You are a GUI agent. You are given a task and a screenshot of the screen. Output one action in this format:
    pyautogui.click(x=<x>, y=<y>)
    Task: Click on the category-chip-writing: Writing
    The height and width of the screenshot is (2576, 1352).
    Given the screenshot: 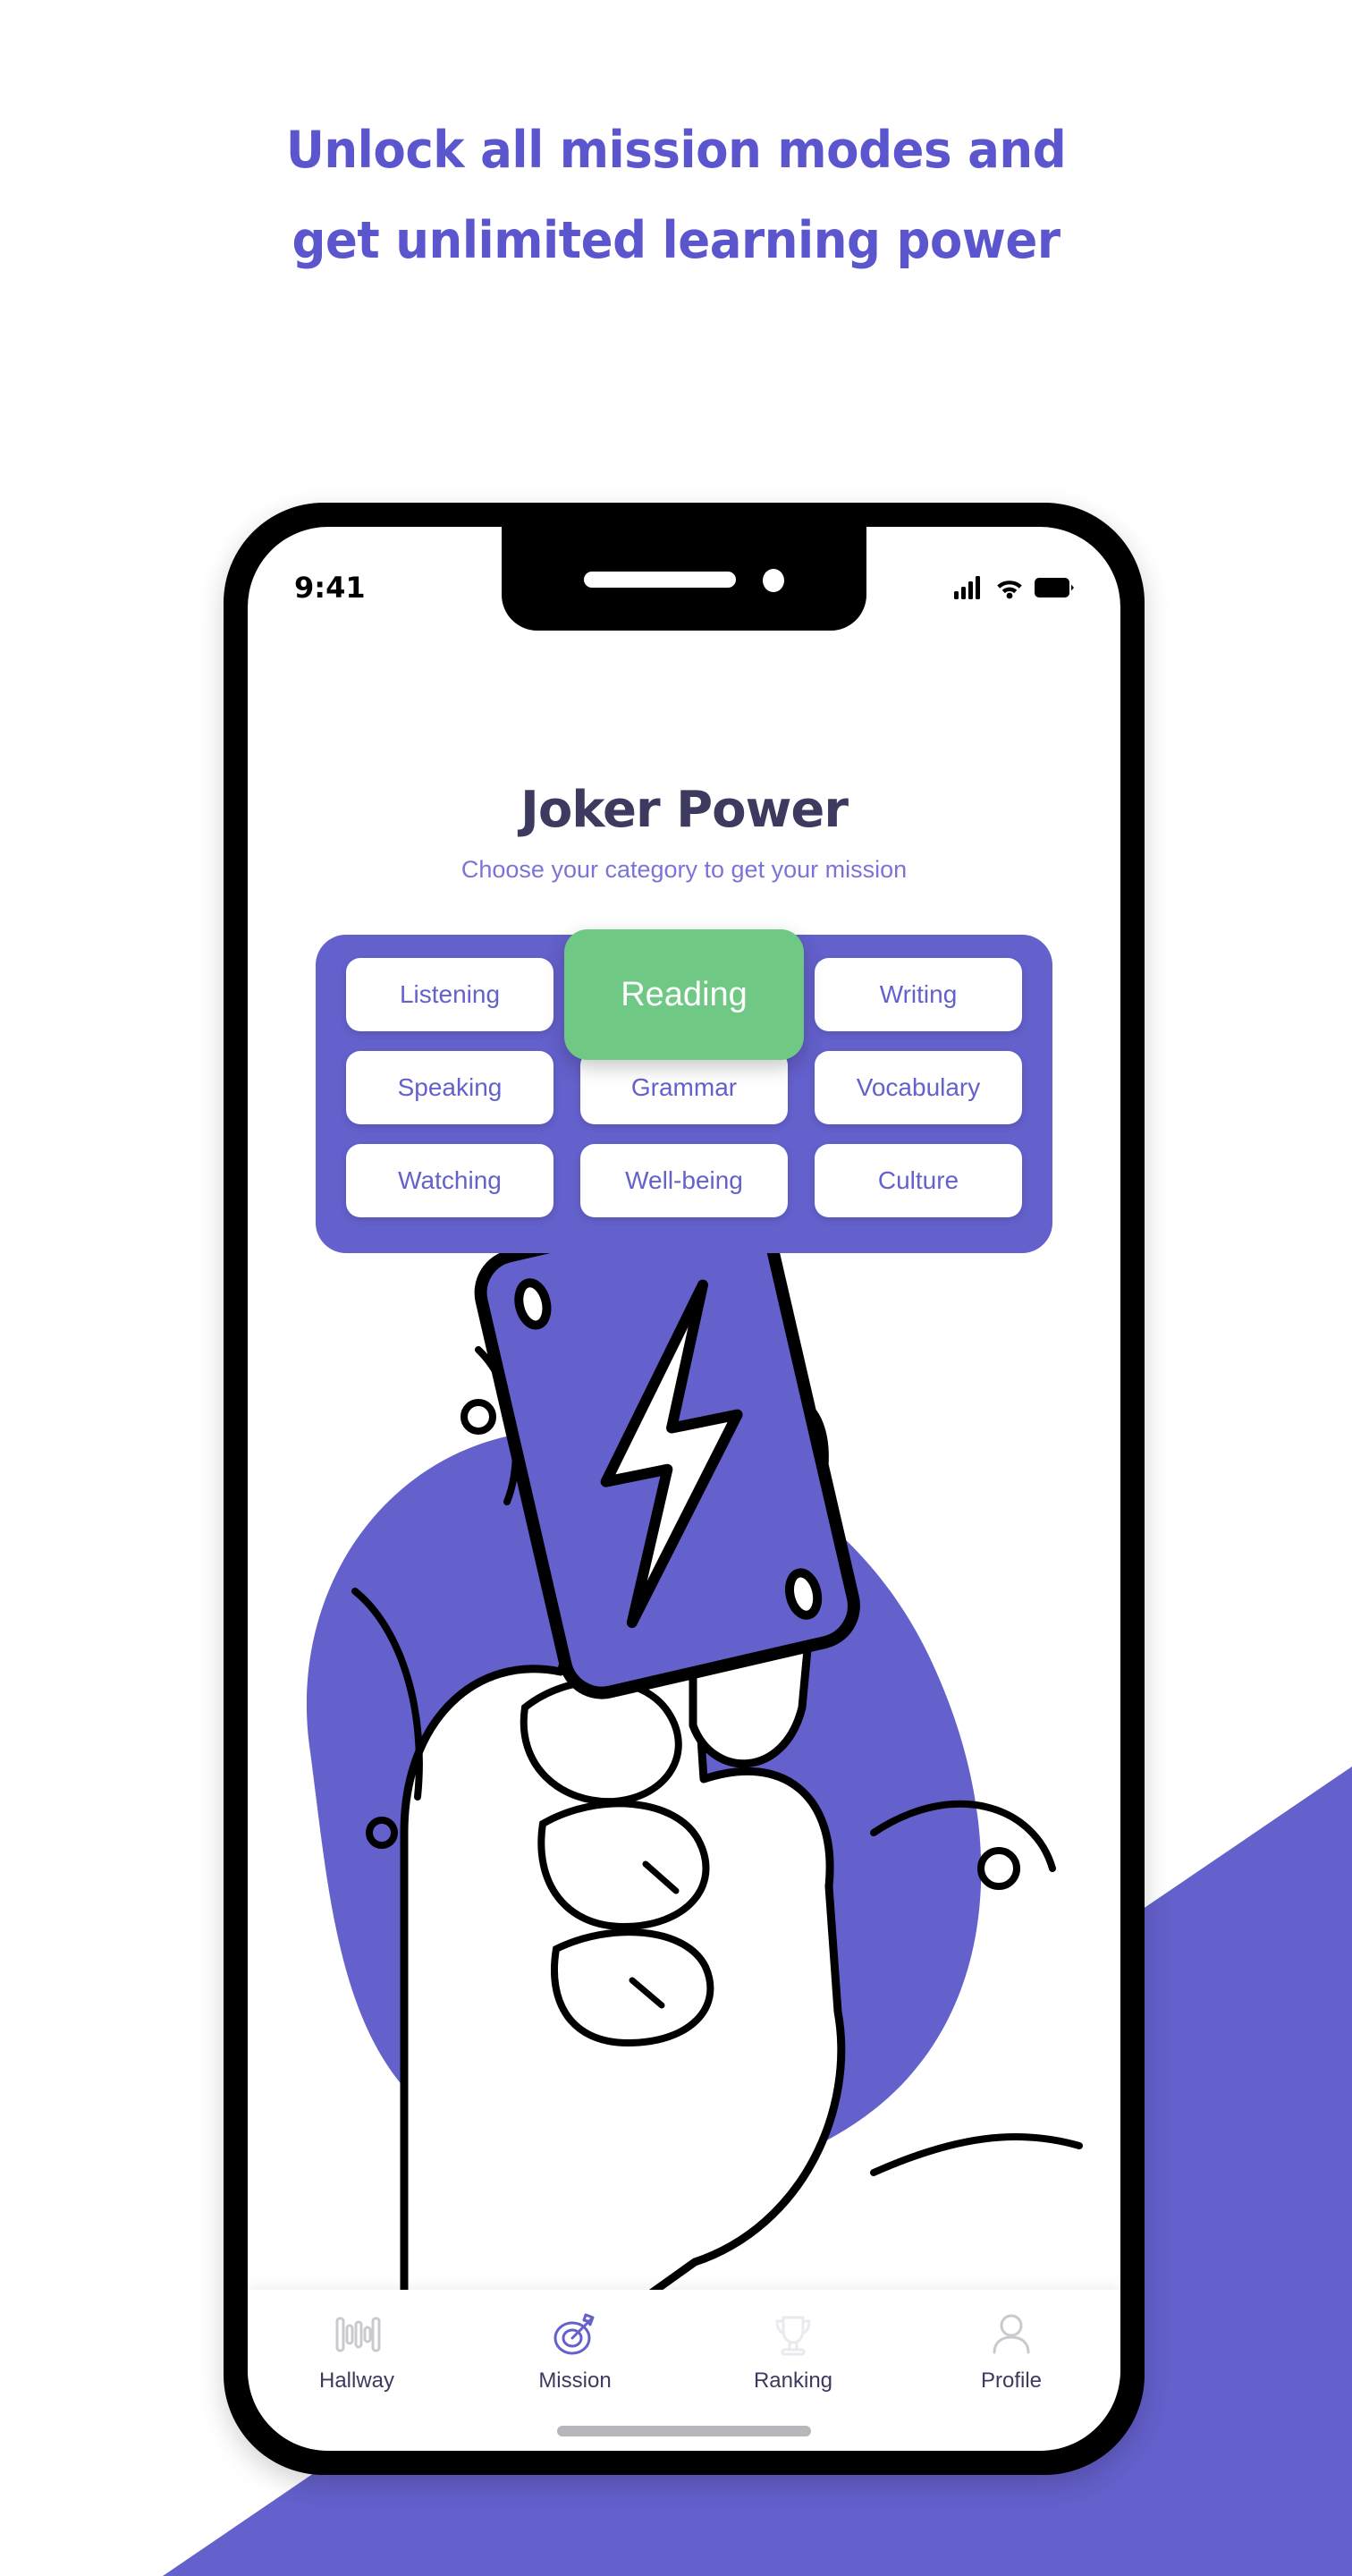 What is the action you would take?
    pyautogui.click(x=918, y=994)
    